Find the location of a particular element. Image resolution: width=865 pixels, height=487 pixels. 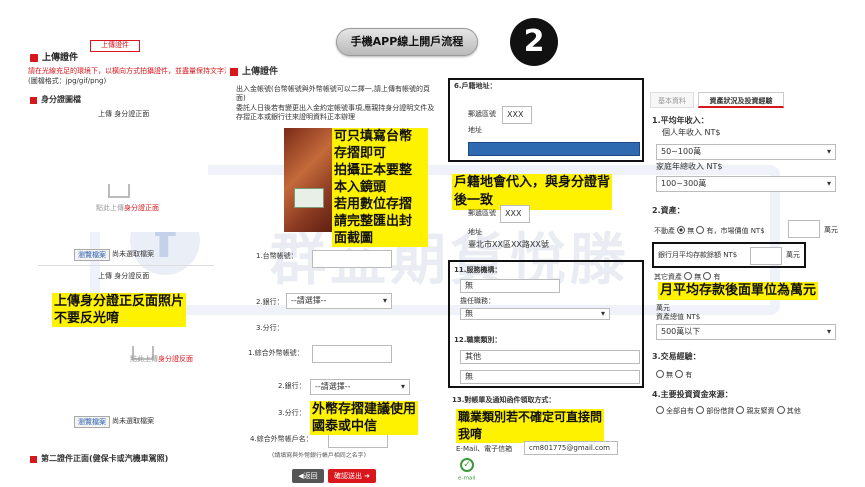

address2-value: 臺北市XX區XX路XX號 is located at coordinates (508, 244).